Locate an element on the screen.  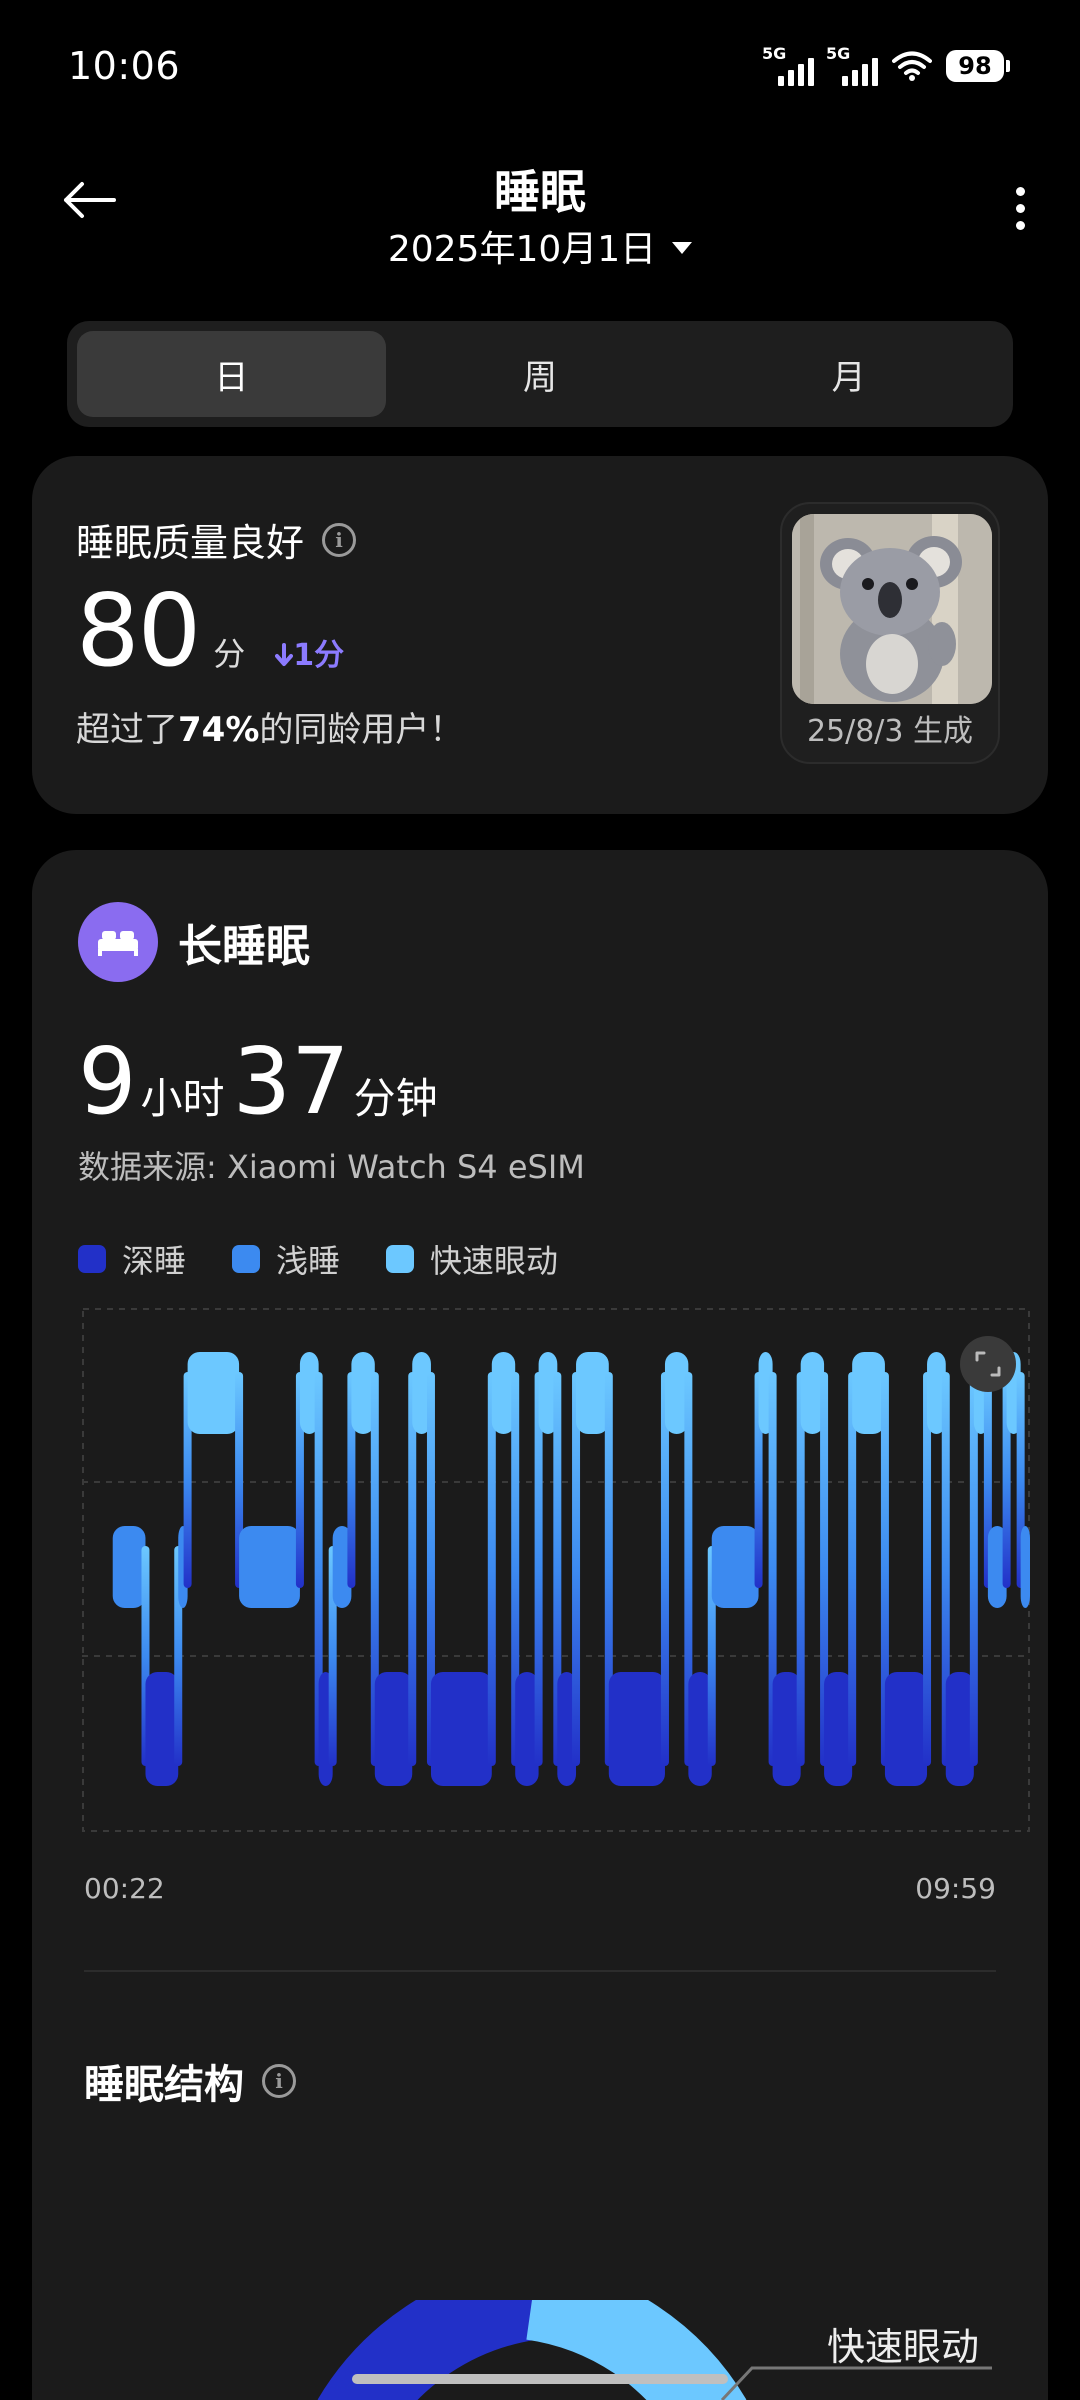
sleep-duration: 9 小时 37 分钟 is located at coordinates (262, 1081).